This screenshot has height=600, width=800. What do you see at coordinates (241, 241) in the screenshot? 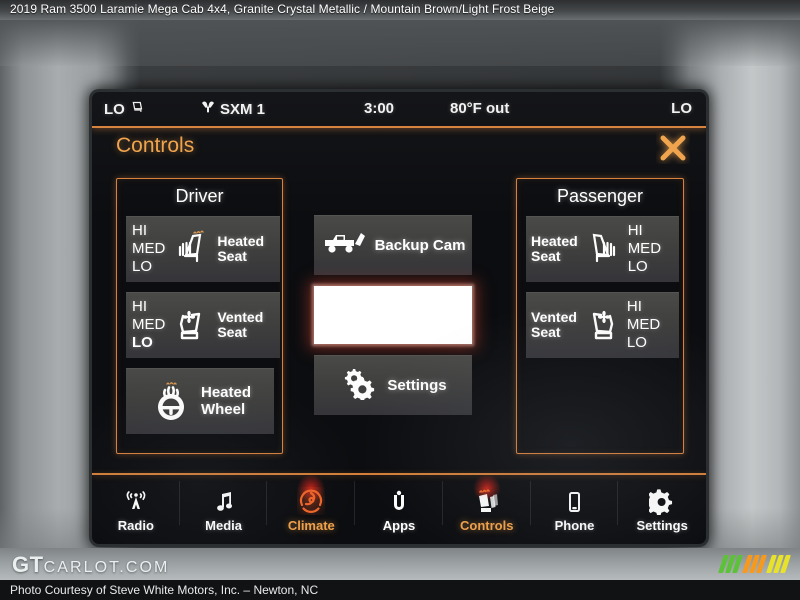
I see `driver-heated-seat-label-1: Heated` at bounding box center [241, 241].